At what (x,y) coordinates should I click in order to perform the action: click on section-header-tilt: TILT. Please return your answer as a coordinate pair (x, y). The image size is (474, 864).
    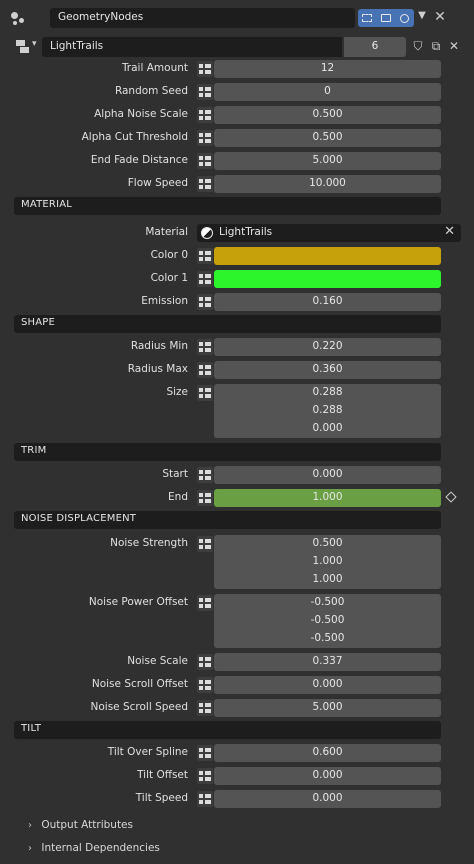
    Looking at the image, I should click on (227, 730).